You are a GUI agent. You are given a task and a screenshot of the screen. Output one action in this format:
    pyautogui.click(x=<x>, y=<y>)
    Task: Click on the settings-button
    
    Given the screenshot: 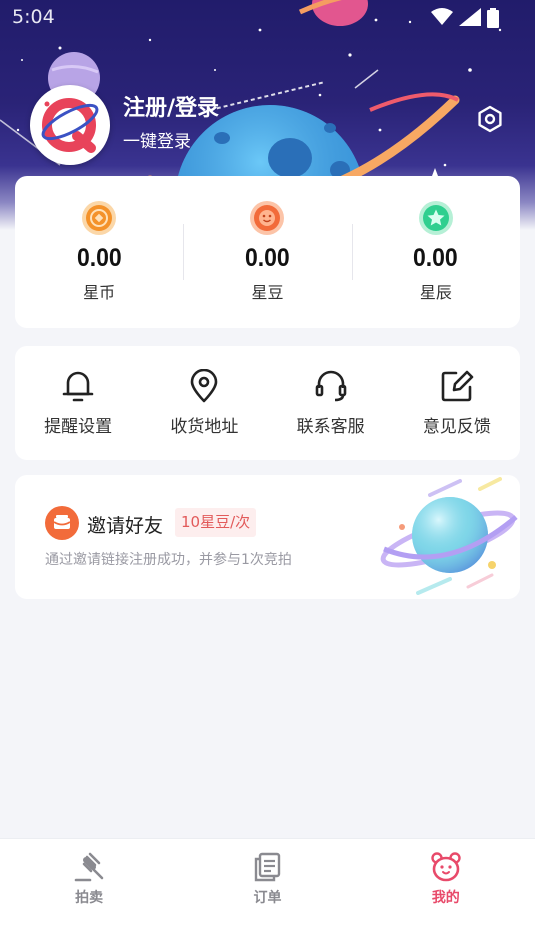 What is the action you would take?
    pyautogui.click(x=490, y=119)
    